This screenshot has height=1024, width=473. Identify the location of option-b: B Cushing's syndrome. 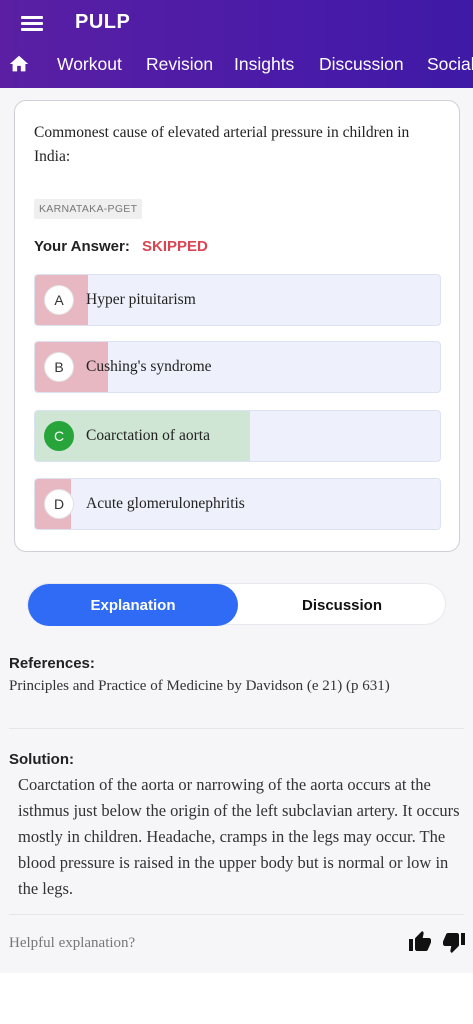
(237, 367).